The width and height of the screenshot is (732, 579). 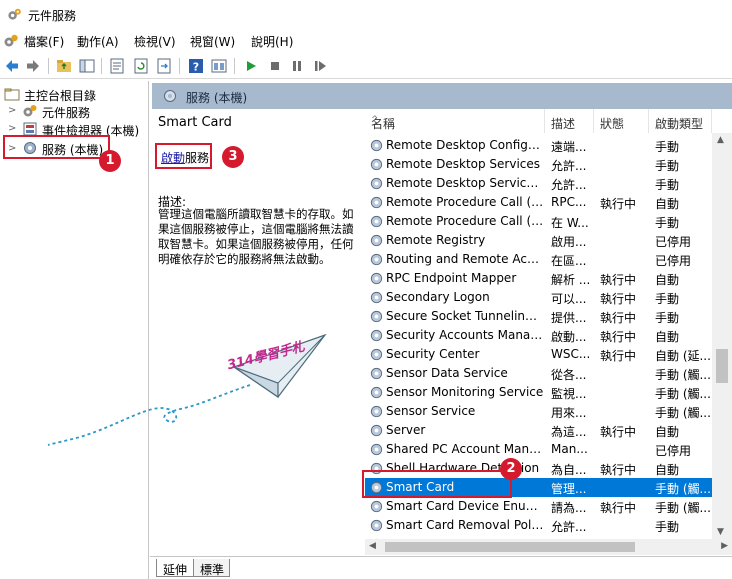 I want to click on table-row: Routing and Remote Acc... 在區... 已停用, so click(x=538, y=259).